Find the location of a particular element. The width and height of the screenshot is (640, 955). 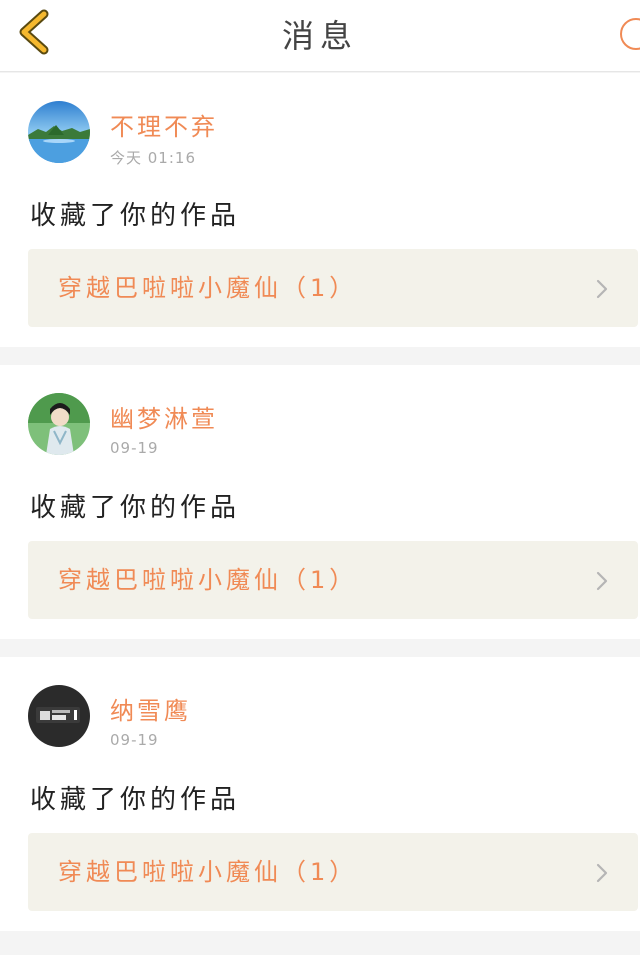

top-bar: 消息 is located at coordinates (320, 36).